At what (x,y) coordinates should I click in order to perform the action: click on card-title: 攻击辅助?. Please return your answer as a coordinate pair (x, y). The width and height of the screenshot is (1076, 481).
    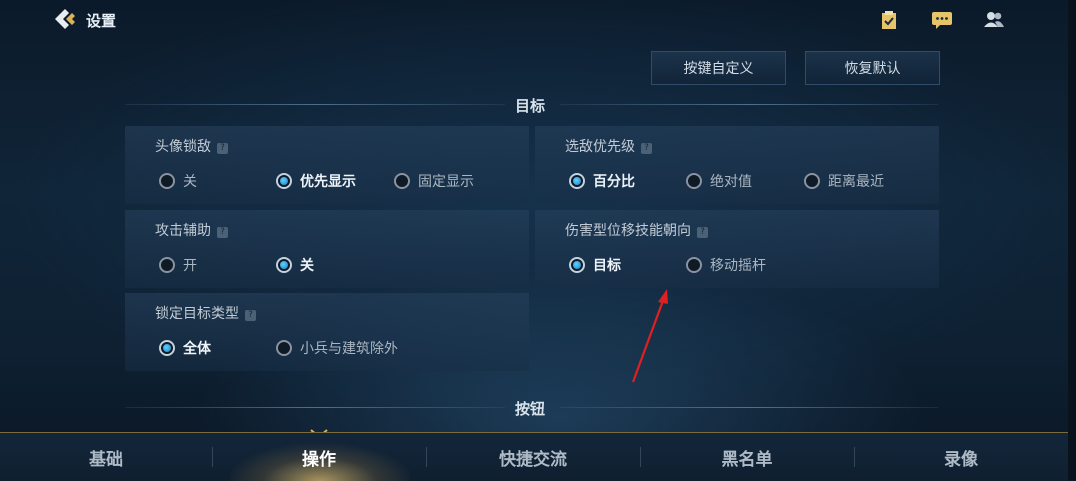
    Looking at the image, I should click on (191, 230).